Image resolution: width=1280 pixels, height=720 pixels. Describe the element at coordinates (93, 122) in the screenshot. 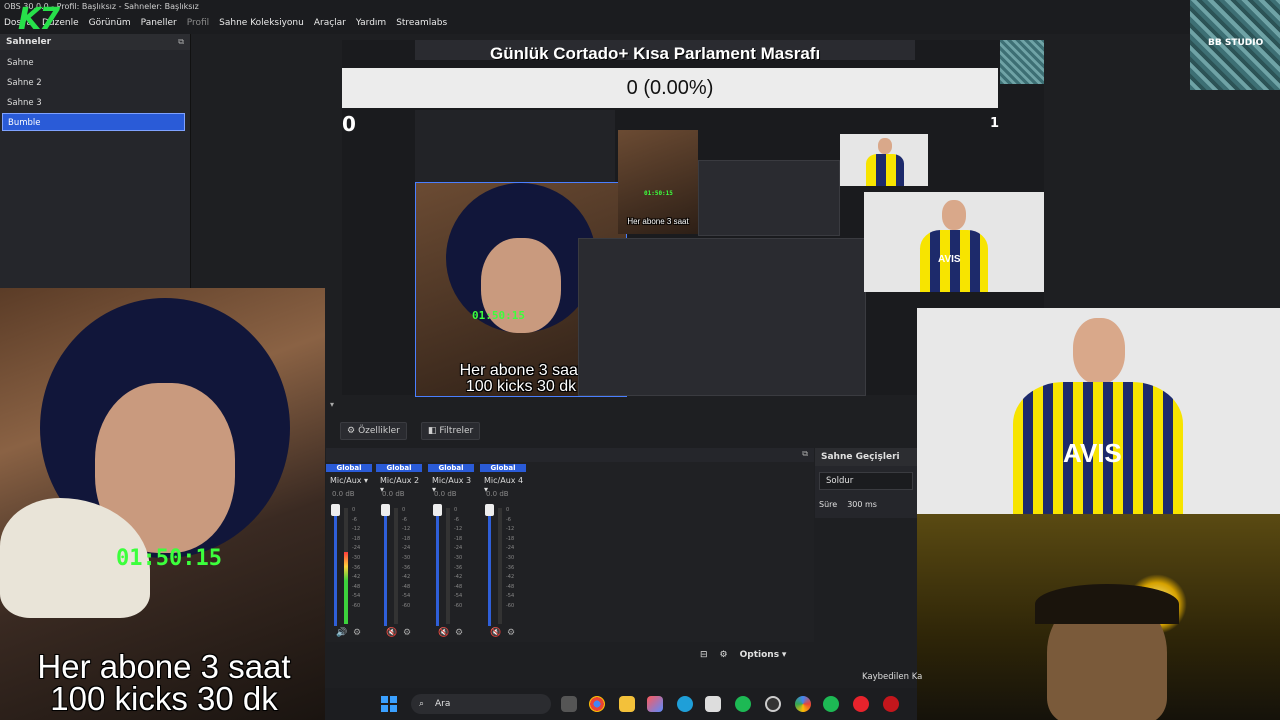

I see `scene-item-bumble: Bumble` at that location.